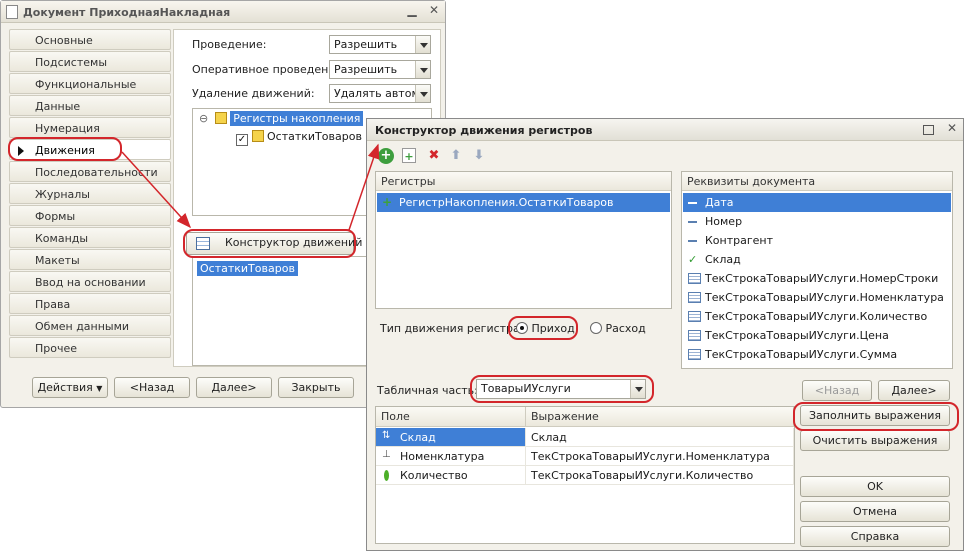 The width and height of the screenshot is (964, 551). What do you see at coordinates (364, 187) in the screenshot?
I see `arrow-to-window` at bounding box center [364, 187].